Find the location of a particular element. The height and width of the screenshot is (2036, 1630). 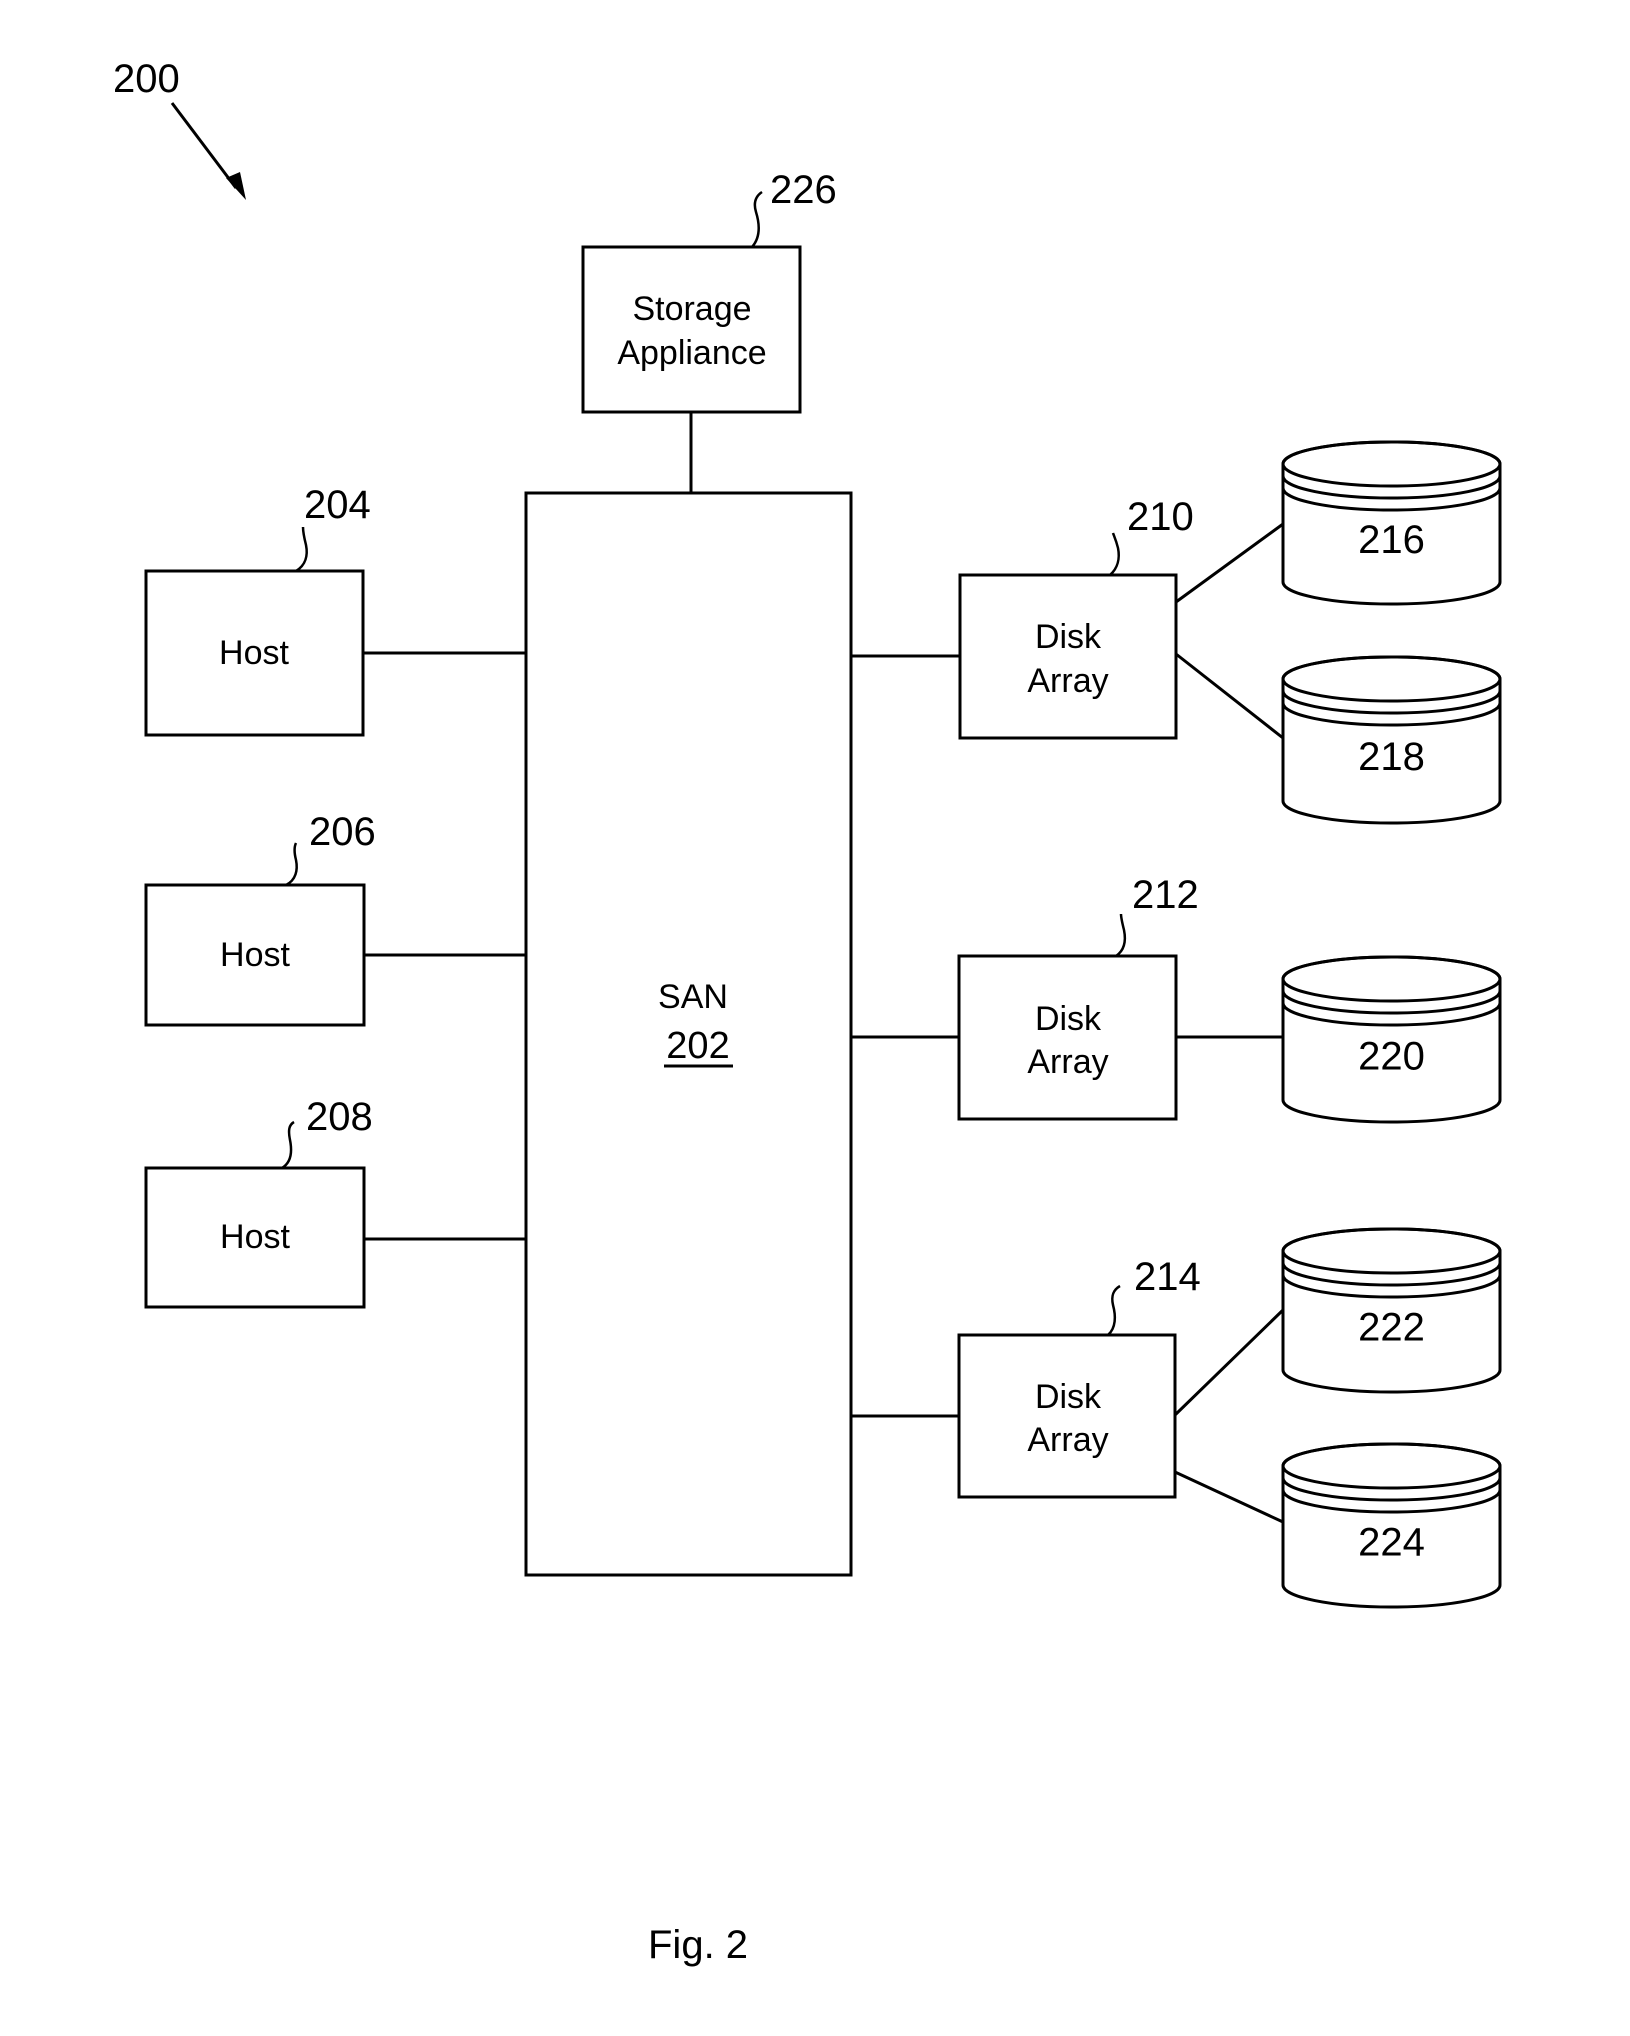

disk-array-212-label-line2: Array is located at coordinates (1067, 1062).